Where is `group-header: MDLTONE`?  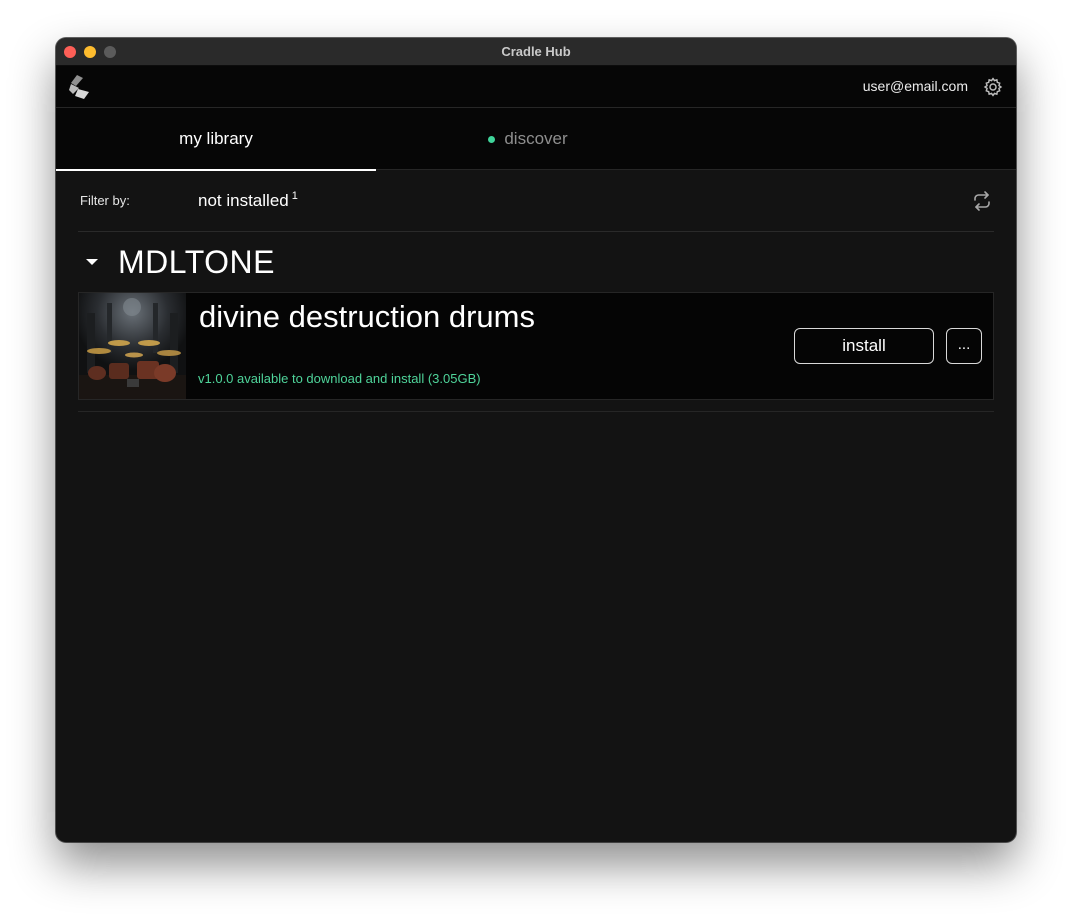 group-header: MDLTONE is located at coordinates (180, 262).